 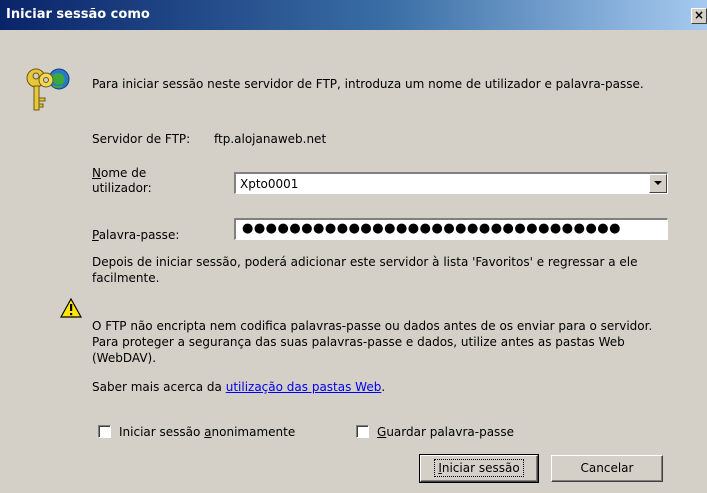 I want to click on login-button: Iniciar sessão, so click(x=479, y=468).